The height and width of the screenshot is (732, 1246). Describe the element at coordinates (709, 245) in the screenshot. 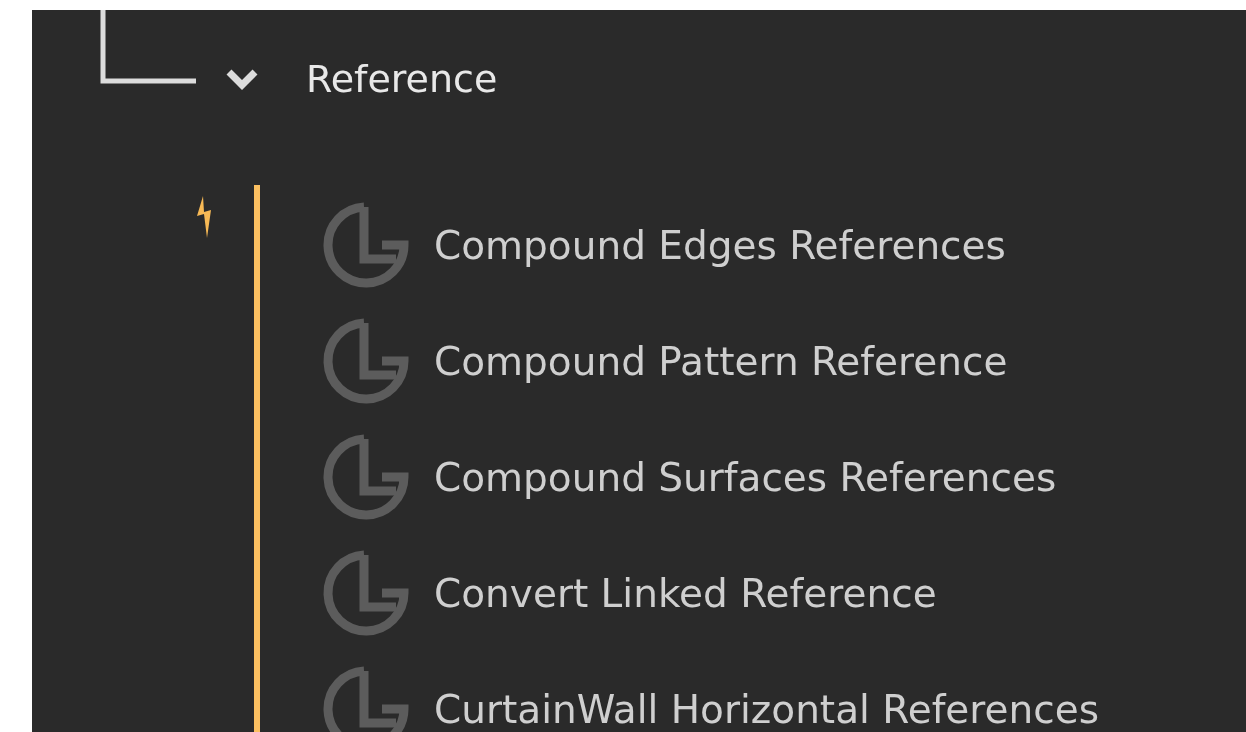

I see `library-item: Compound Edges References` at that location.